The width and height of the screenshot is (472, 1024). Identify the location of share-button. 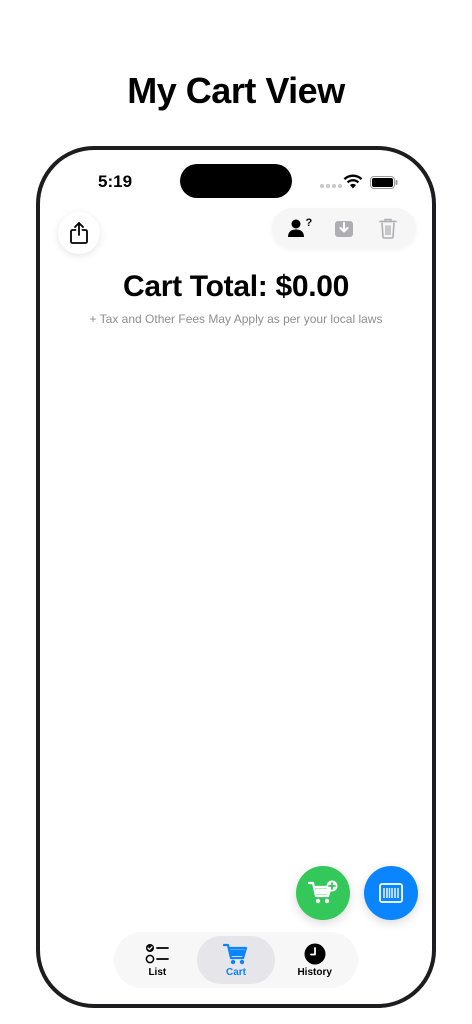
(79, 233).